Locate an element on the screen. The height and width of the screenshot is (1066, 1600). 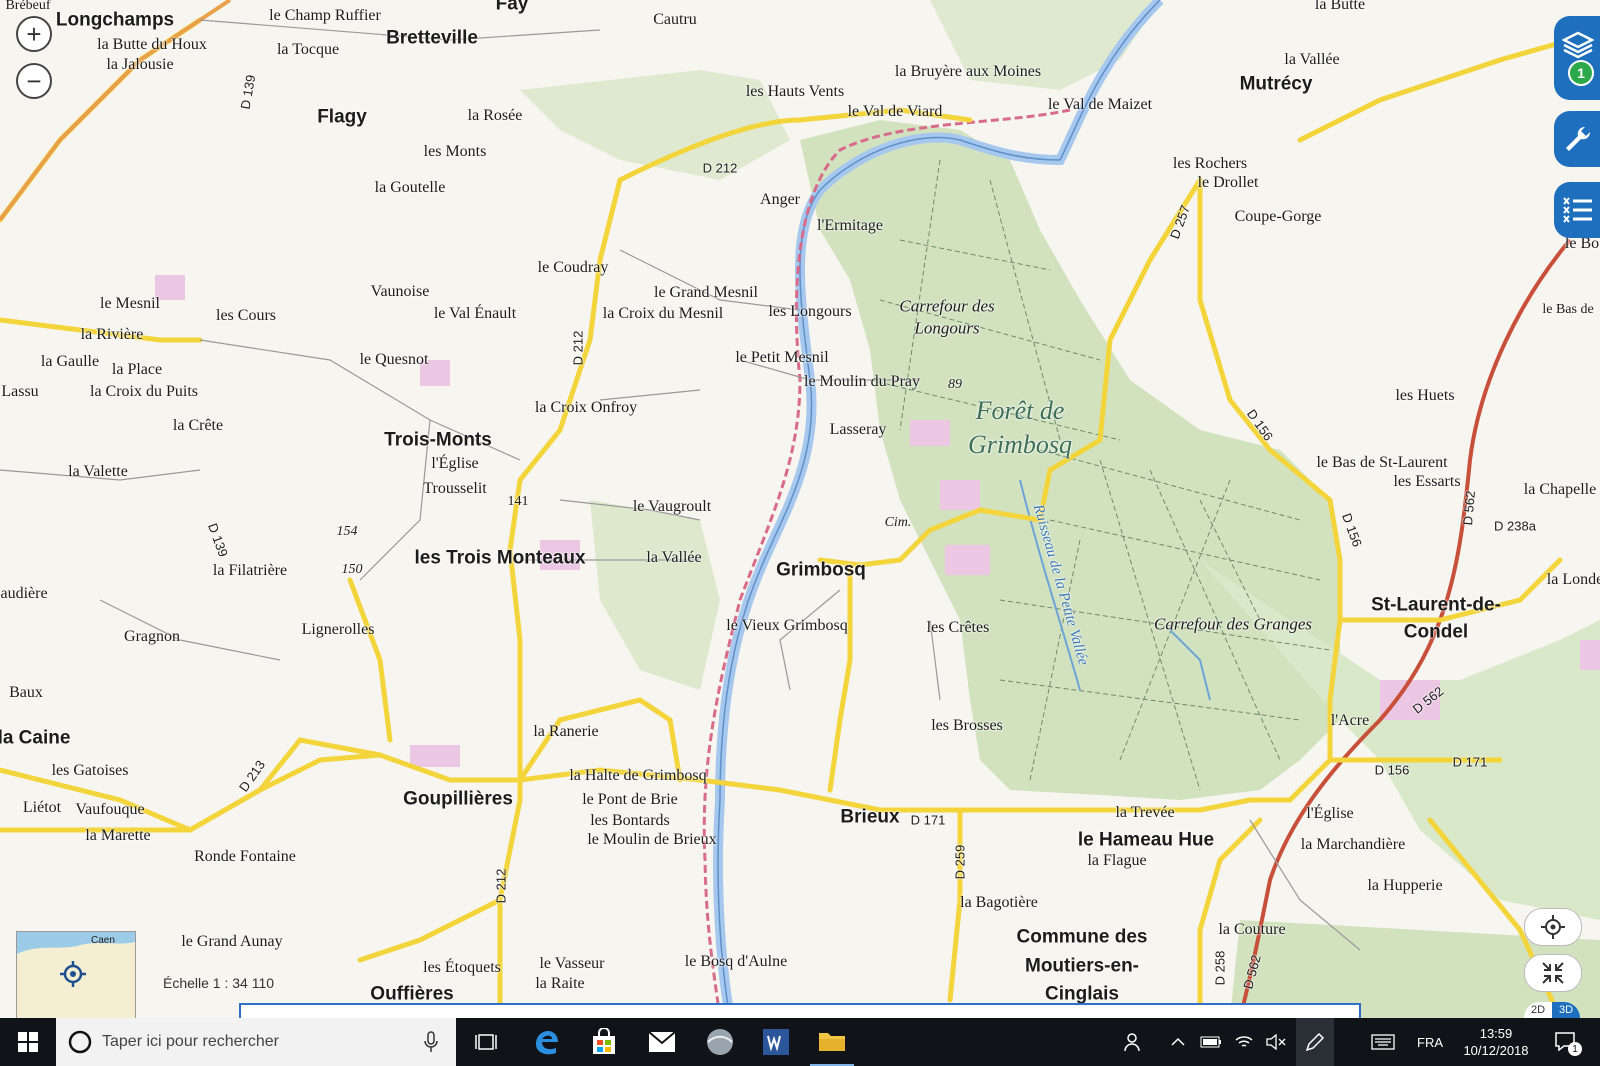
zoom-in-label: + is located at coordinates (34, 33).